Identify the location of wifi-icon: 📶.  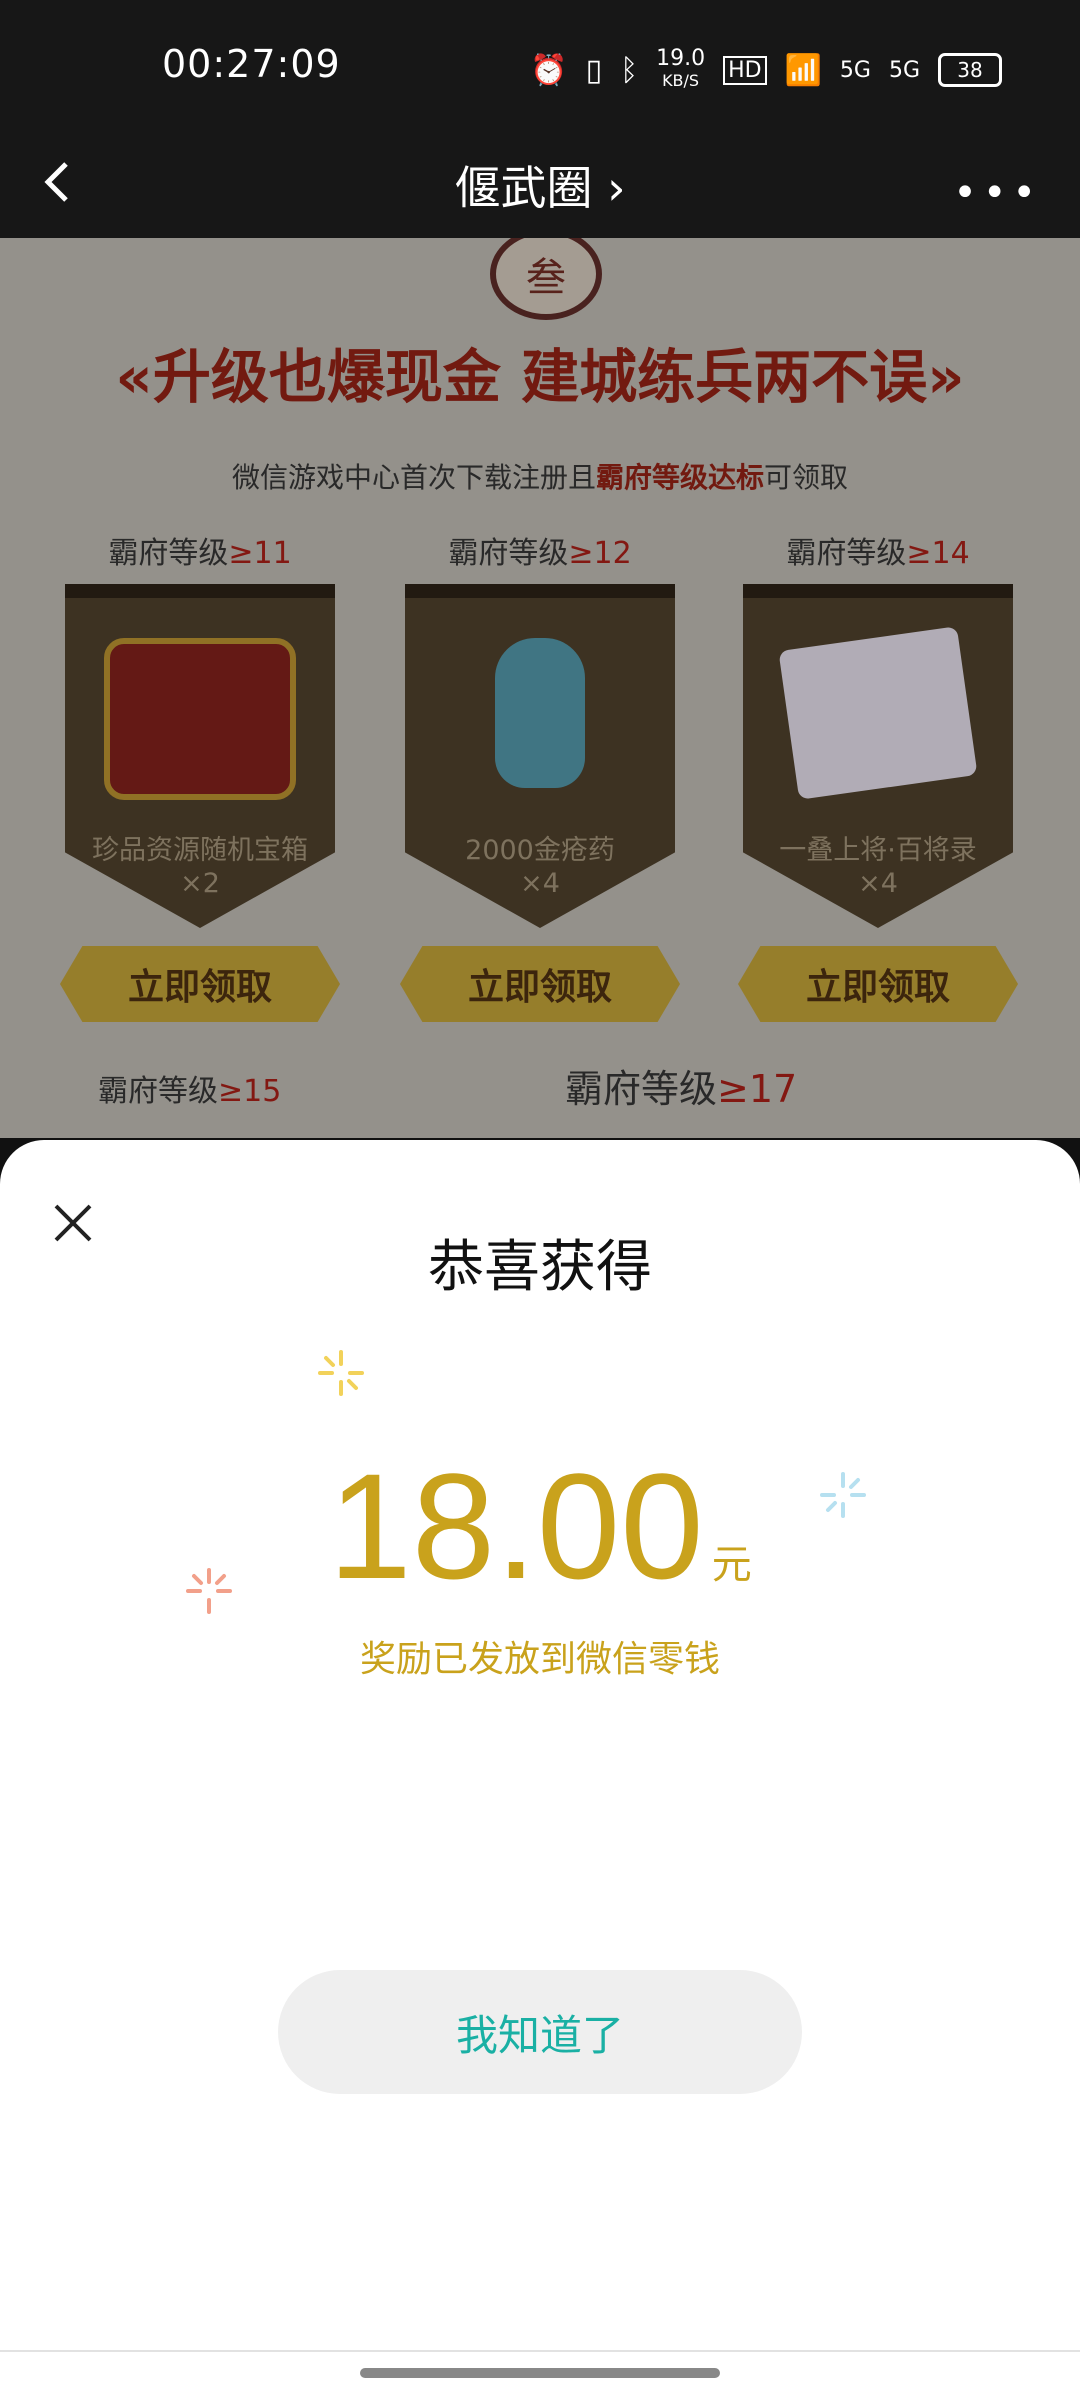
(803, 70).